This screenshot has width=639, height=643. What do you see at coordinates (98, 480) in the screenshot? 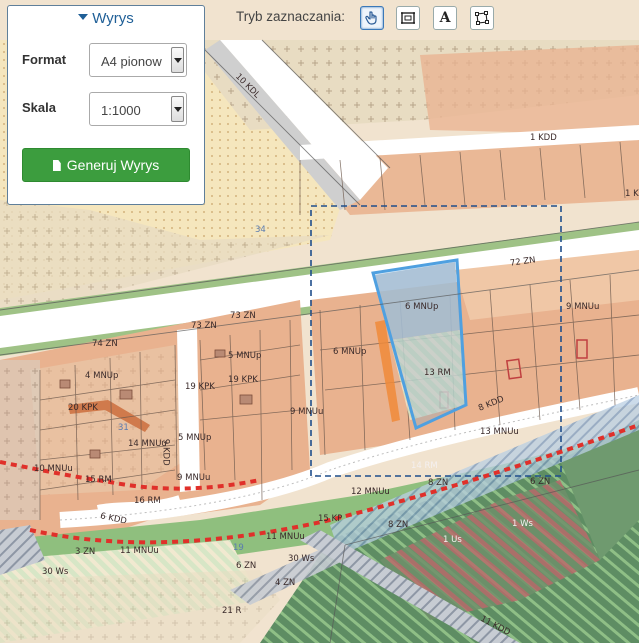
I see `map-label: 15 RM` at bounding box center [98, 480].